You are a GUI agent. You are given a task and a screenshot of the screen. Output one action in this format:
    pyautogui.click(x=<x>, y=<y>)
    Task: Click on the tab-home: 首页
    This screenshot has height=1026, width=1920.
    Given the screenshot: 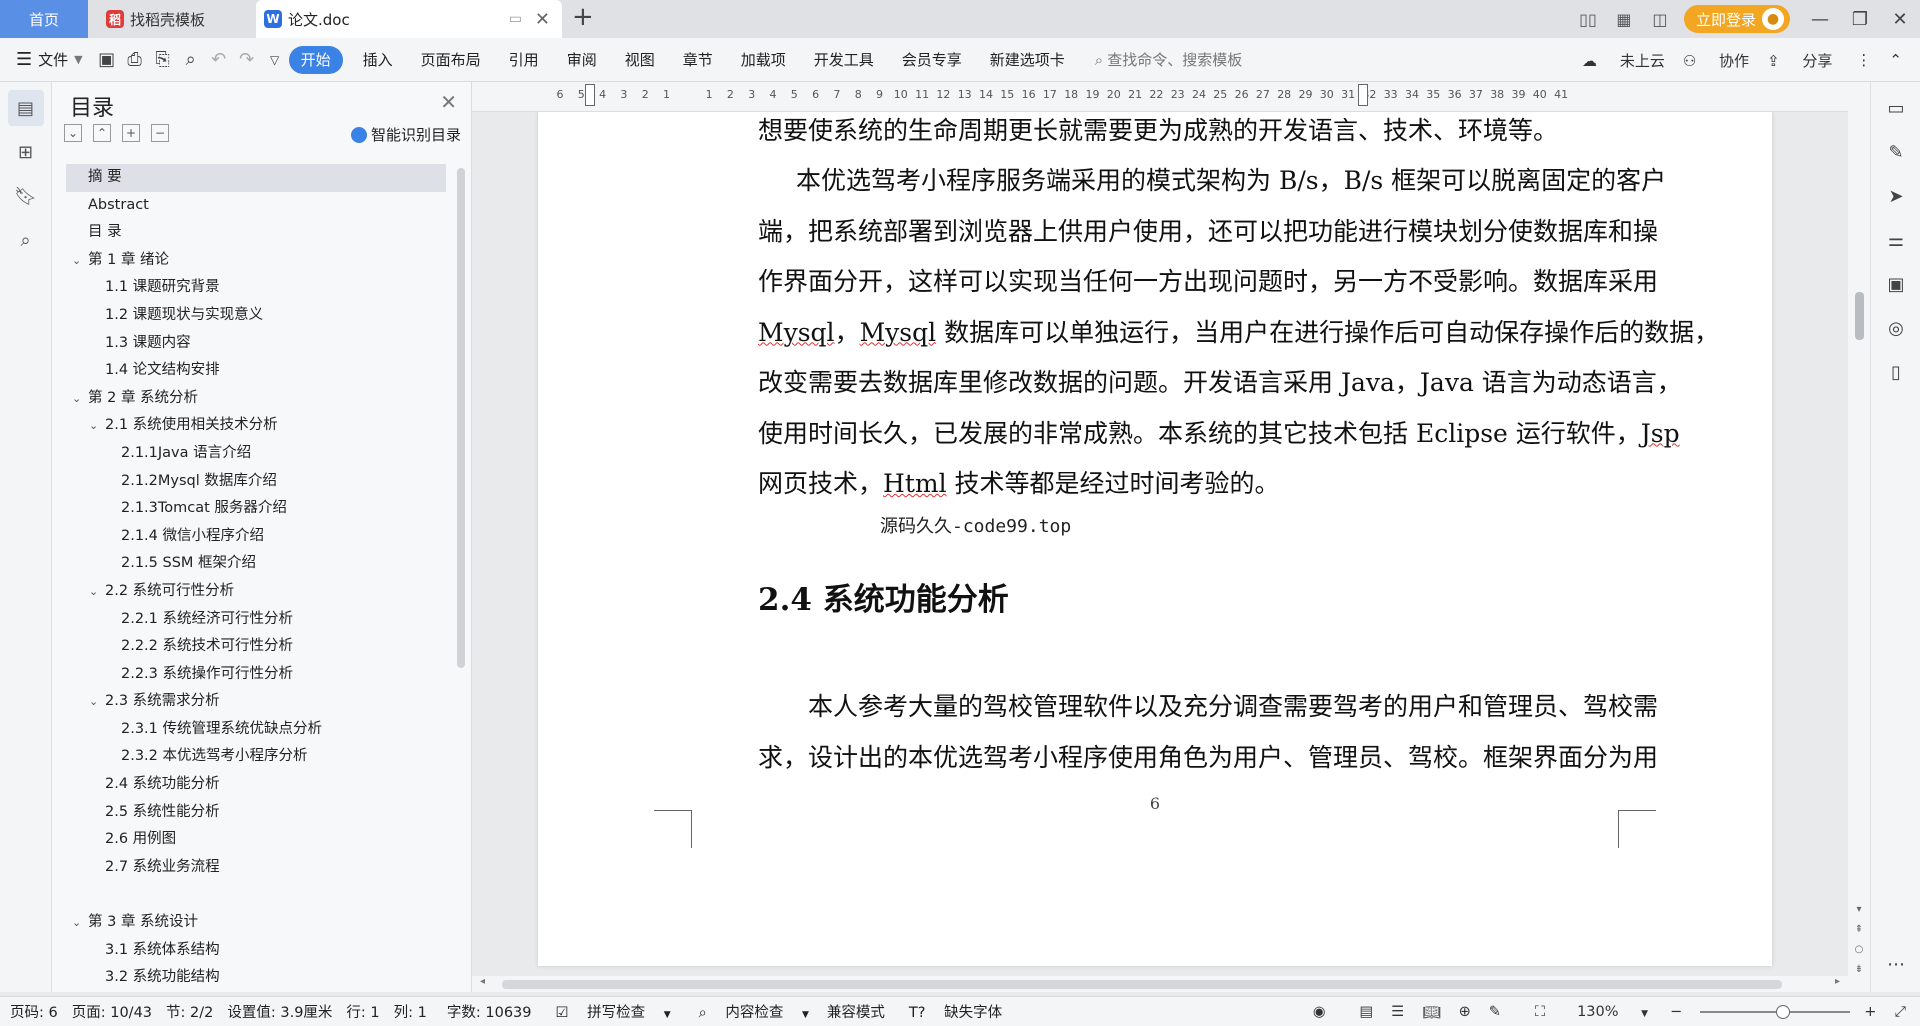 What is the action you would take?
    pyautogui.click(x=44, y=19)
    